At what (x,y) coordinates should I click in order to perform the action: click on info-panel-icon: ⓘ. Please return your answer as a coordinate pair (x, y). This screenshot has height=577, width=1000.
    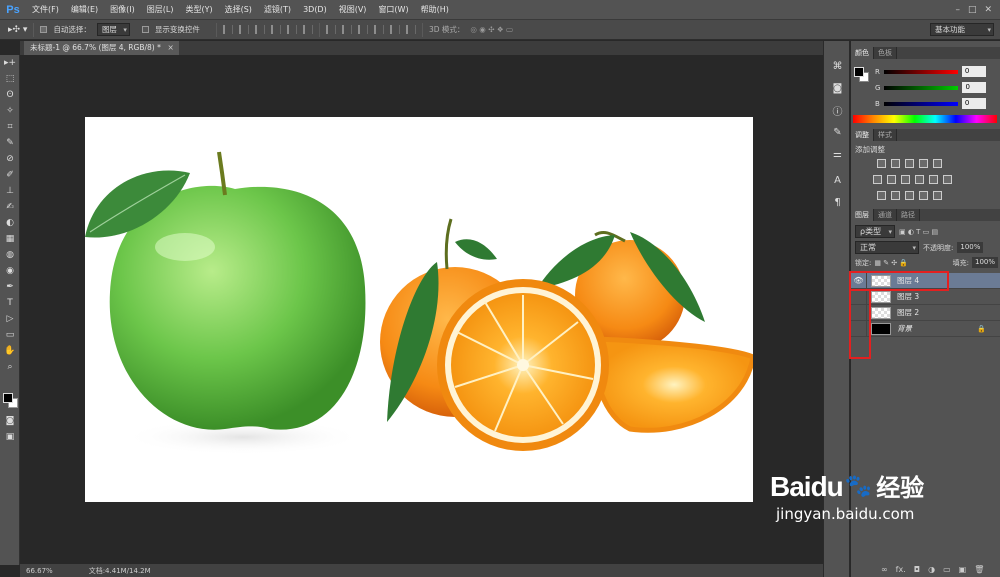
    Looking at the image, I should click on (837, 110).